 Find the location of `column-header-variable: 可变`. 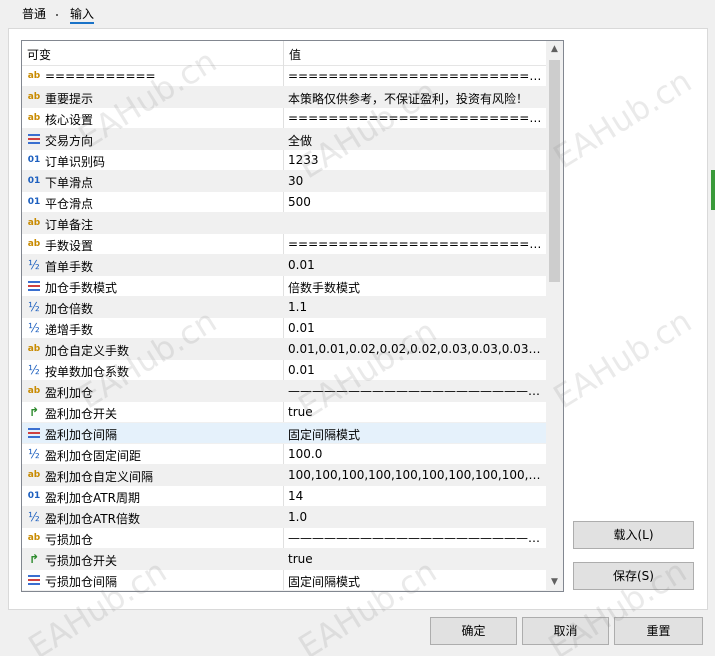

column-header-variable: 可变 is located at coordinates (39, 54).